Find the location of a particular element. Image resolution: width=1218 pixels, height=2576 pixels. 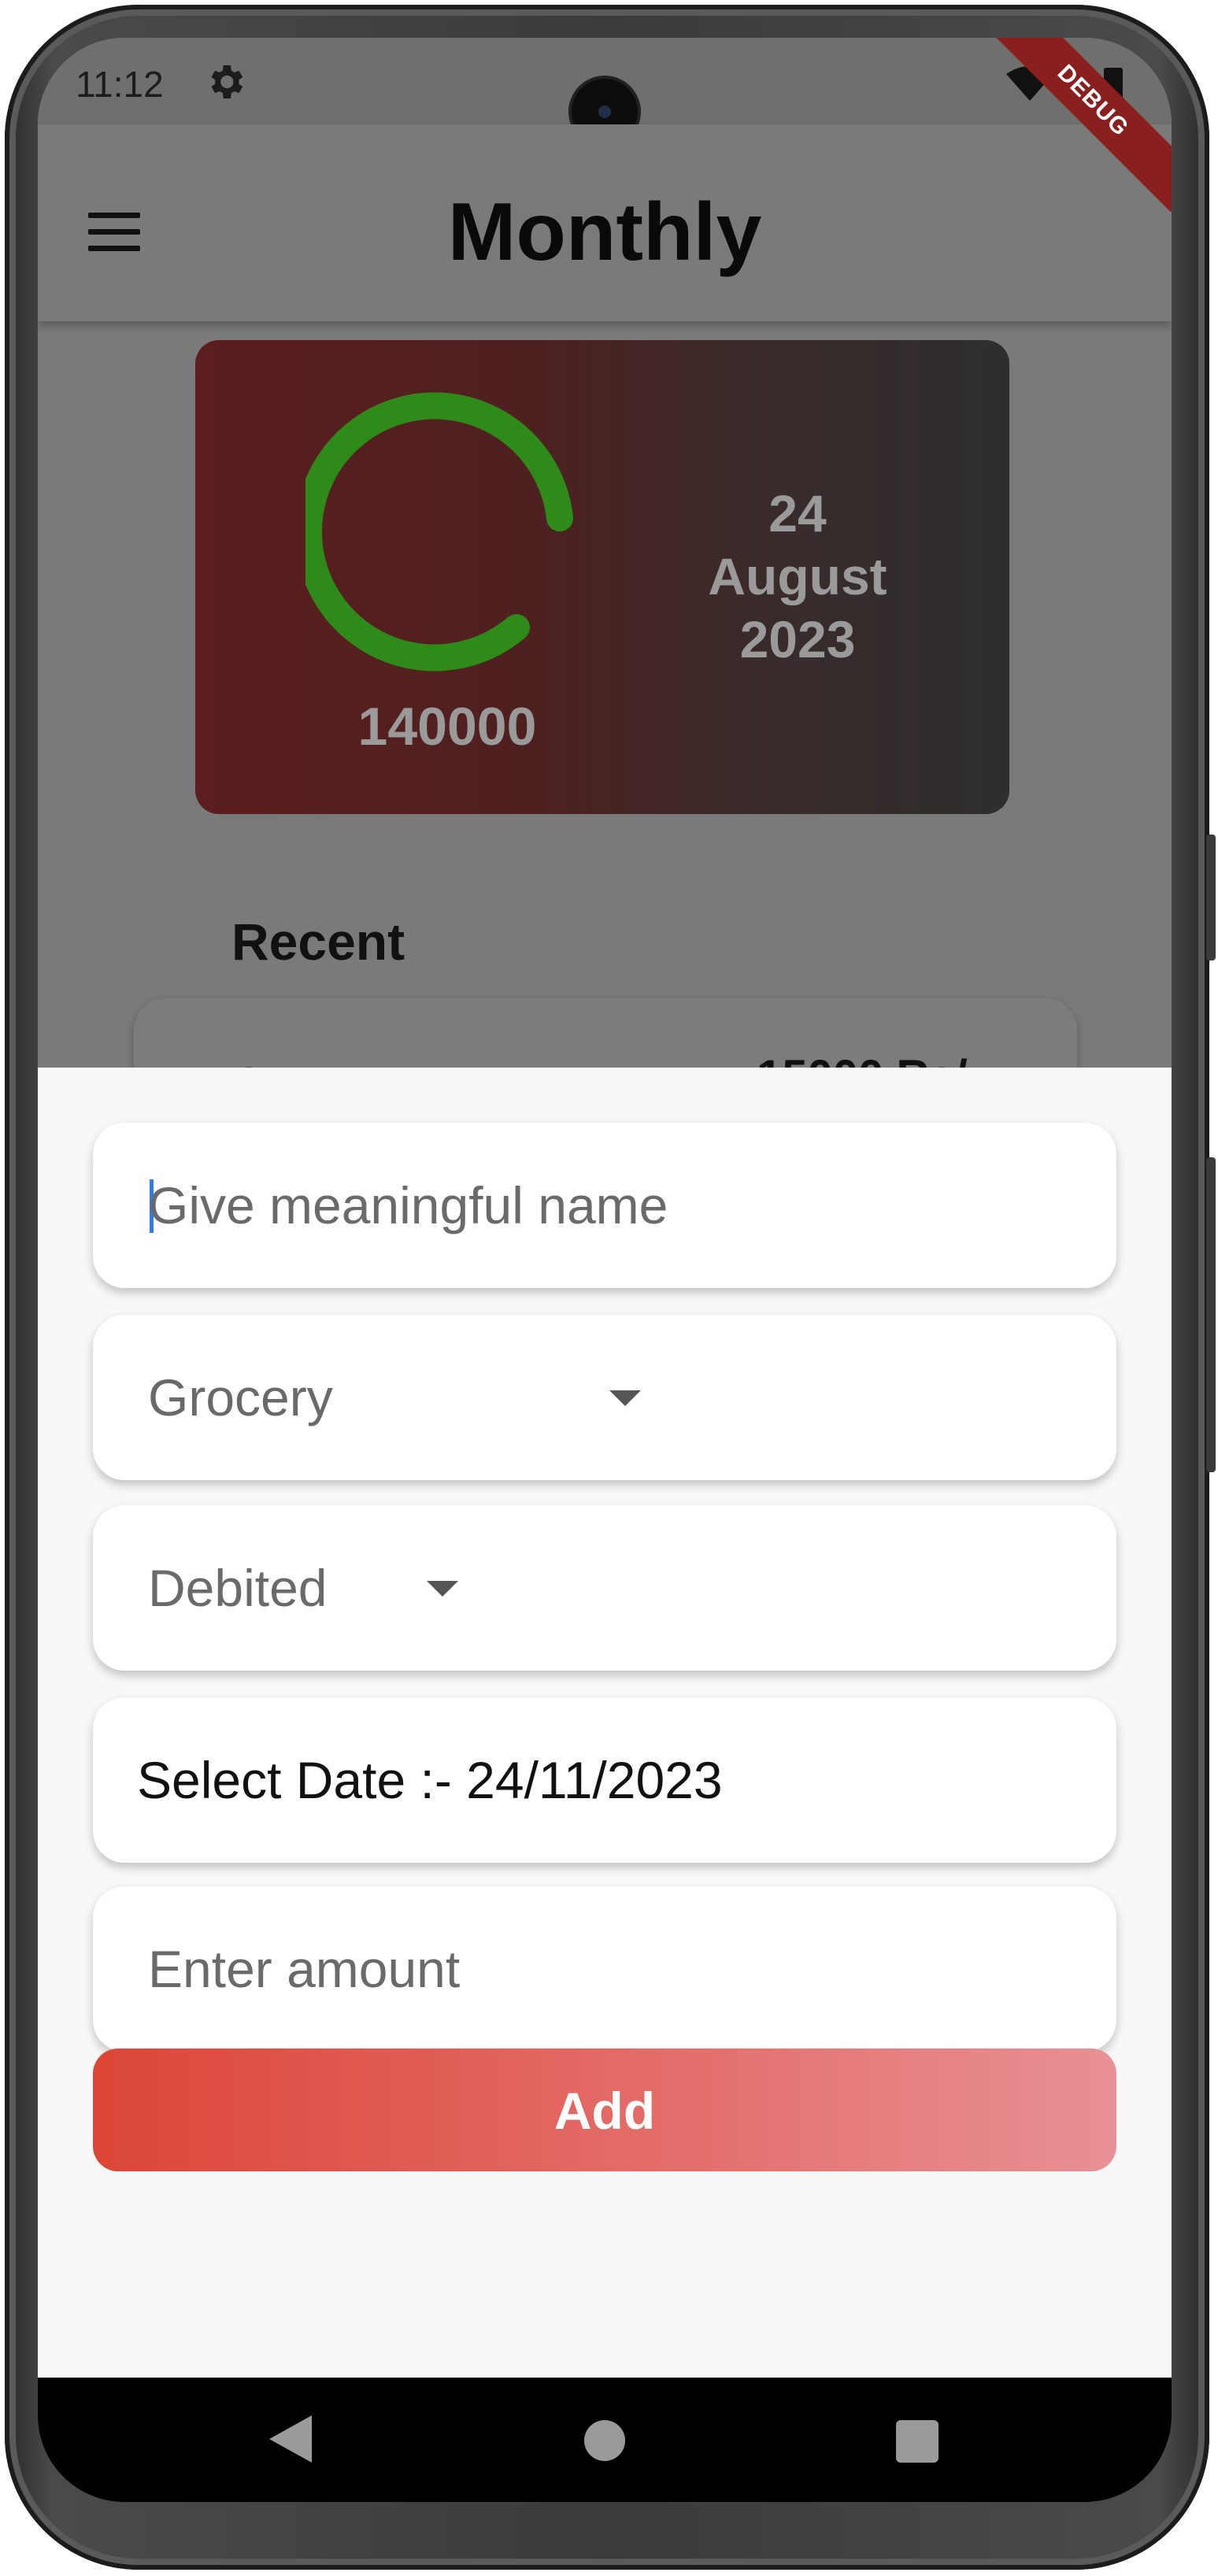

volume-button is located at coordinates (1211, 897).